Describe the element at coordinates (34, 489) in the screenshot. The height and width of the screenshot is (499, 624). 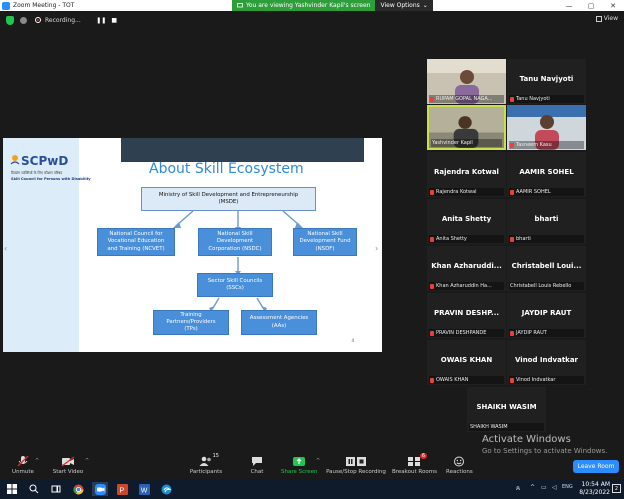
I see `search-icon` at that location.